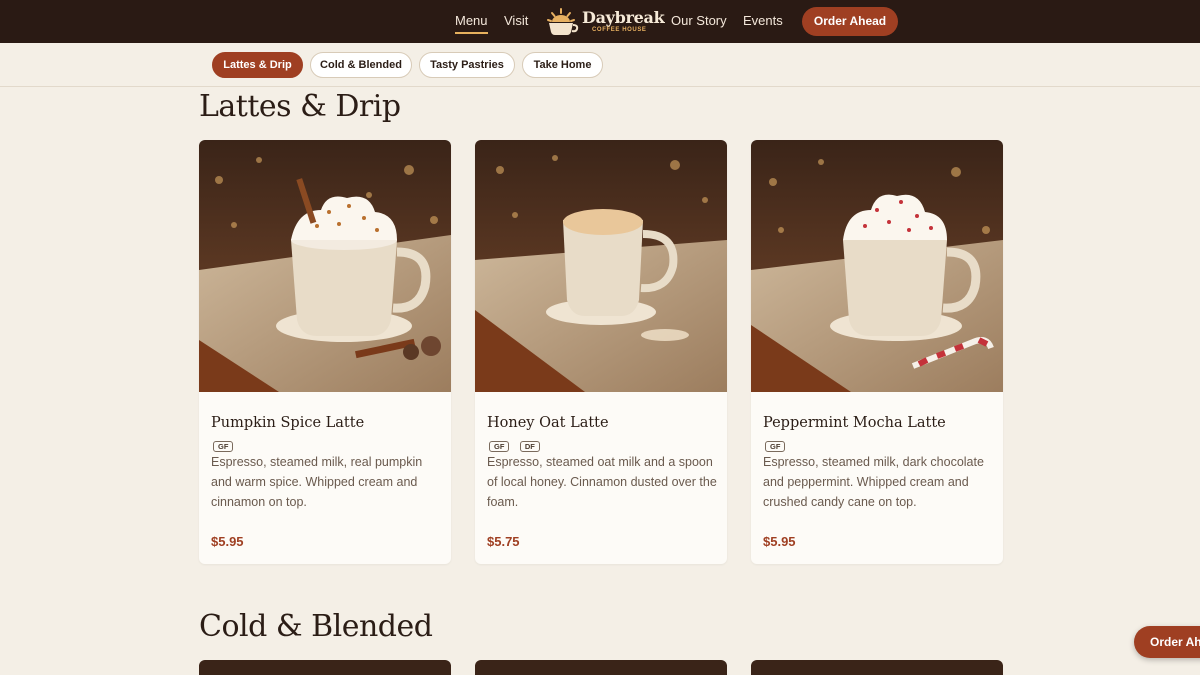 This screenshot has height=675, width=1200. Describe the element at coordinates (529, 446) in the screenshot. I see `tag-df: DF` at that location.